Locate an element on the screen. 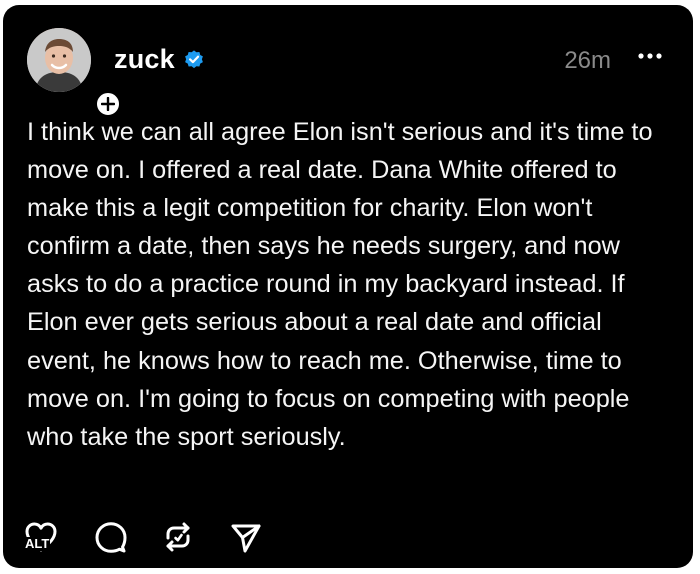 The width and height of the screenshot is (700, 574). username: zuck is located at coordinates (144, 59).